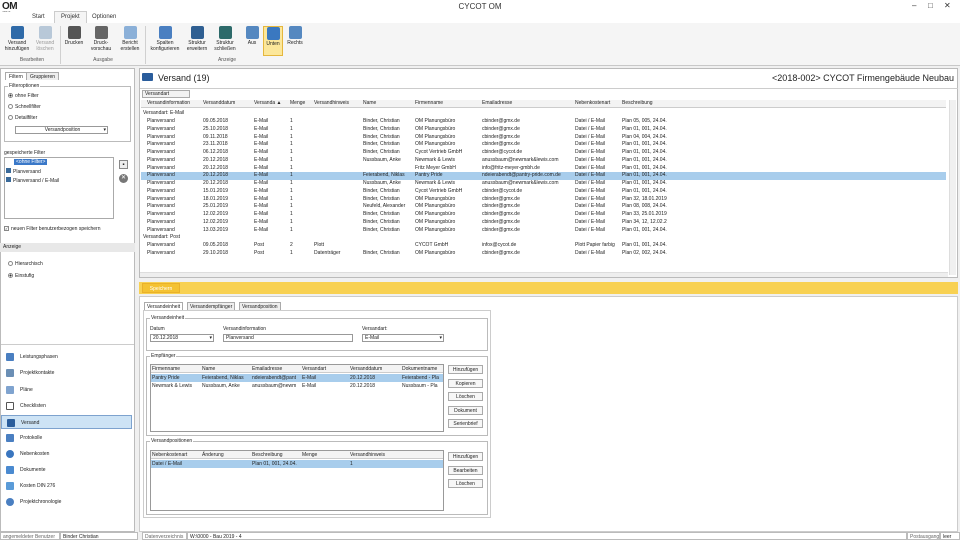  Describe the element at coordinates (527, 103) in the screenshot. I see `grid-column-header: Emailadresse` at that location.